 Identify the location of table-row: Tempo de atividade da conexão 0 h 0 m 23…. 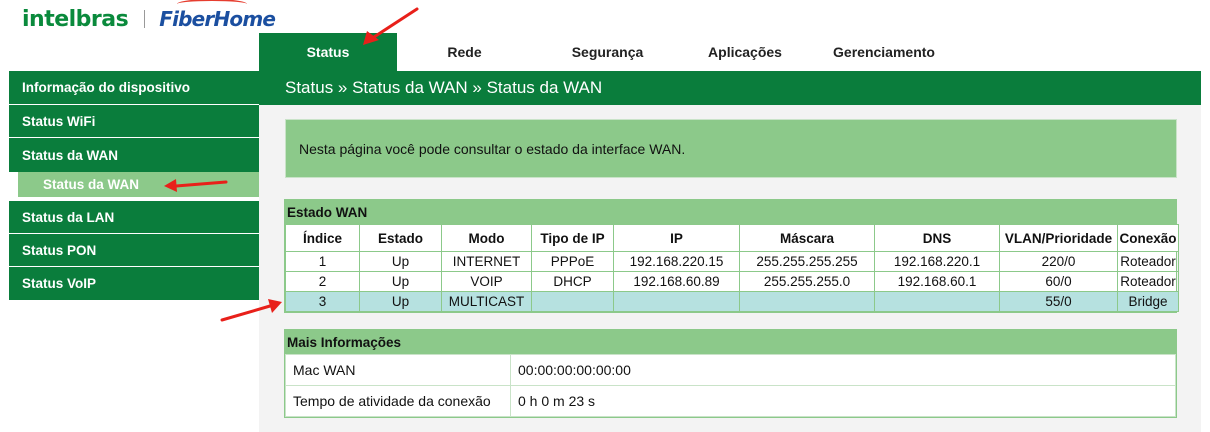
(730, 401).